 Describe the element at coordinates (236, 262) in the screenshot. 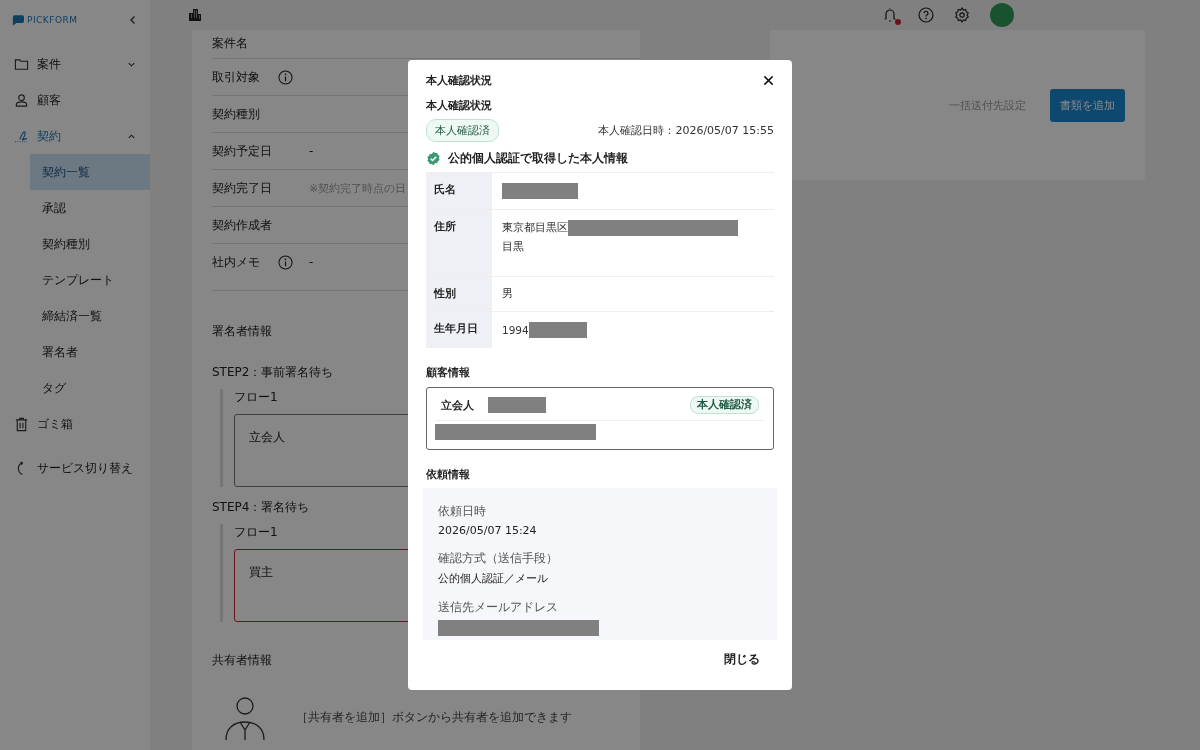

I see `field-label: 社内メモ` at that location.